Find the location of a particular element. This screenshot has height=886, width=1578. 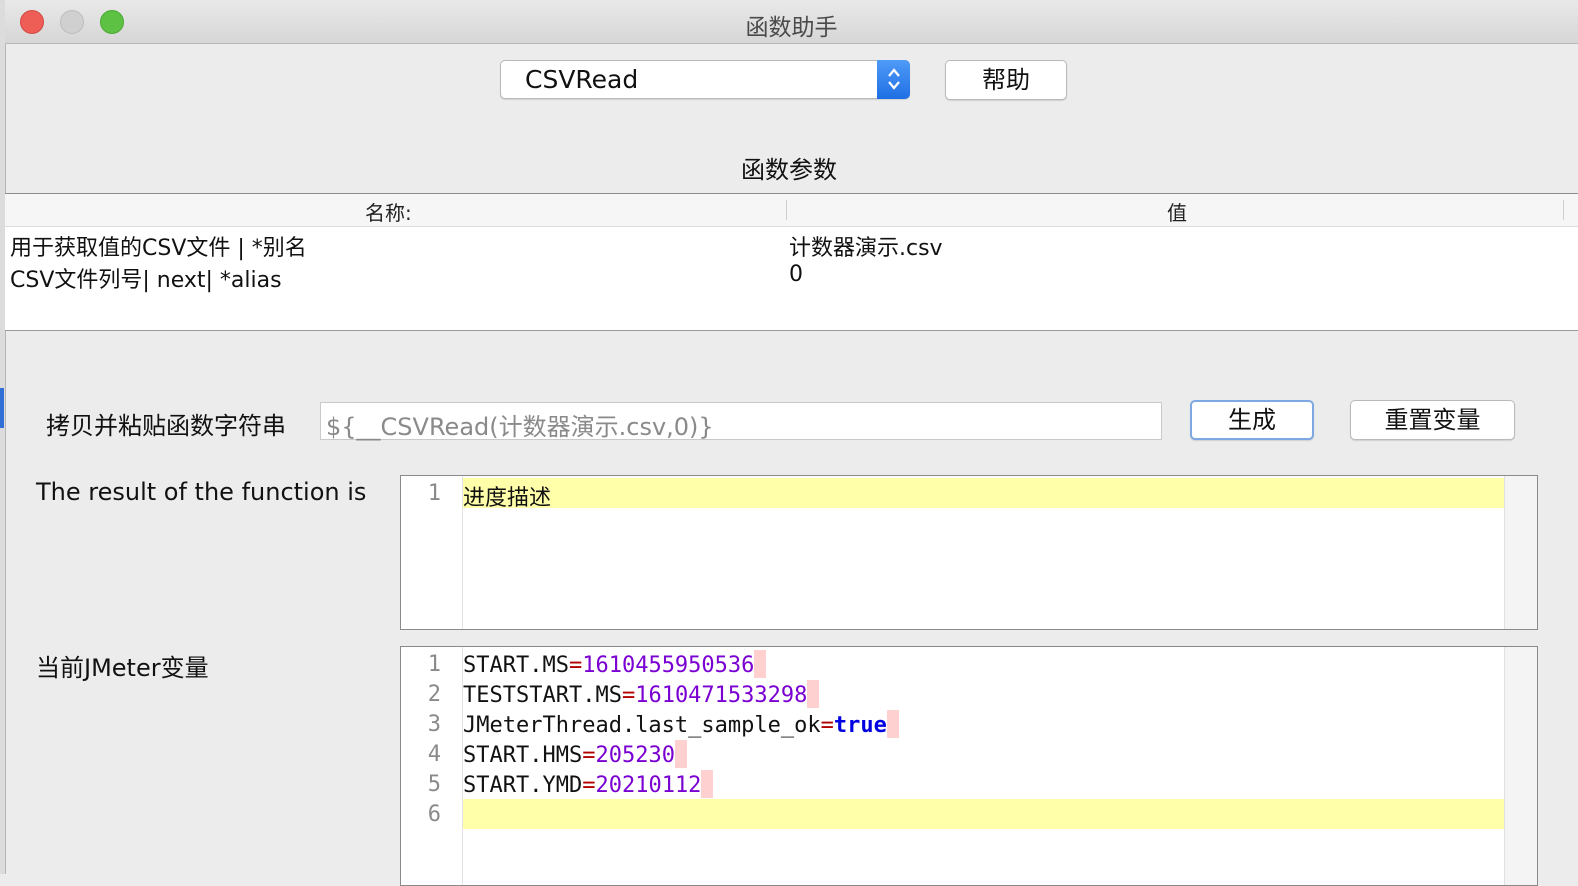

param-name-cell: 用于获取值的CSV文件 | *别名 is located at coordinates (158, 246).